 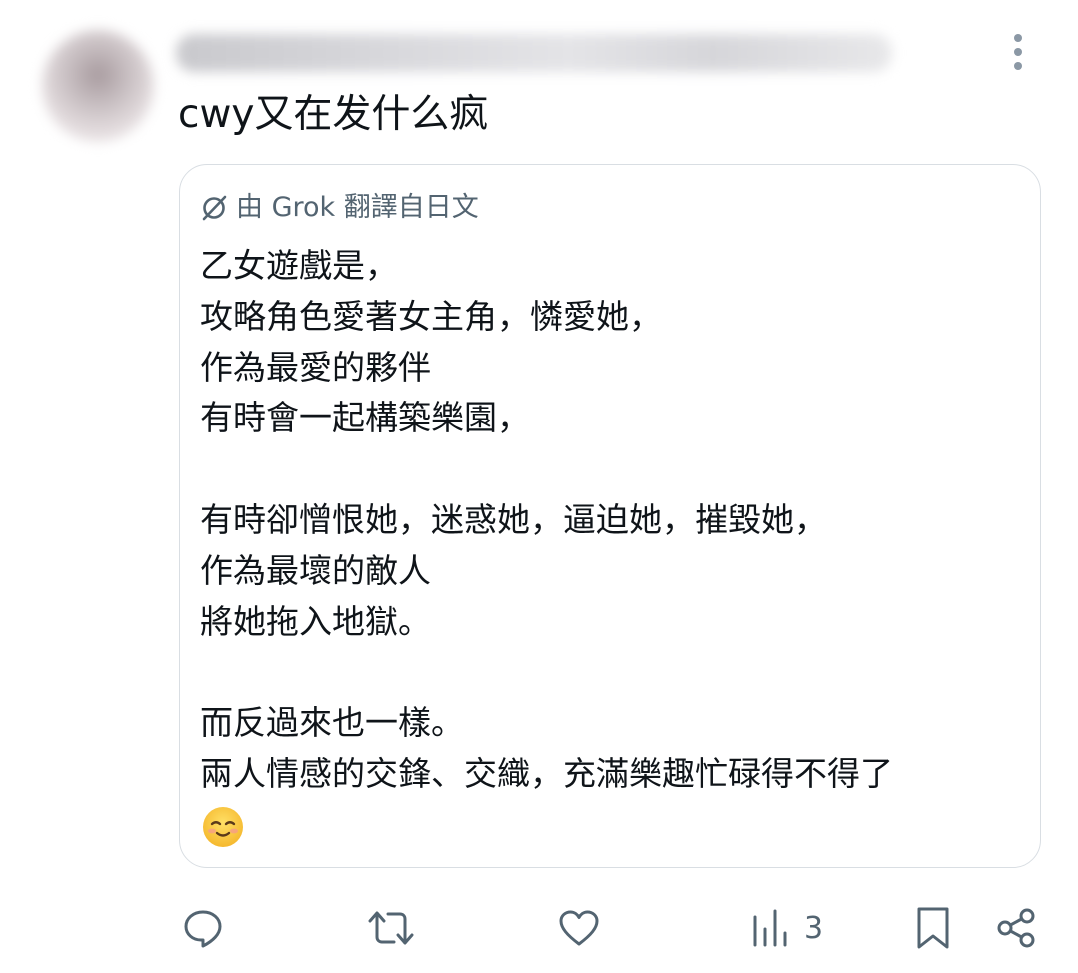 I want to click on grok-translate-icon, so click(x=214, y=208).